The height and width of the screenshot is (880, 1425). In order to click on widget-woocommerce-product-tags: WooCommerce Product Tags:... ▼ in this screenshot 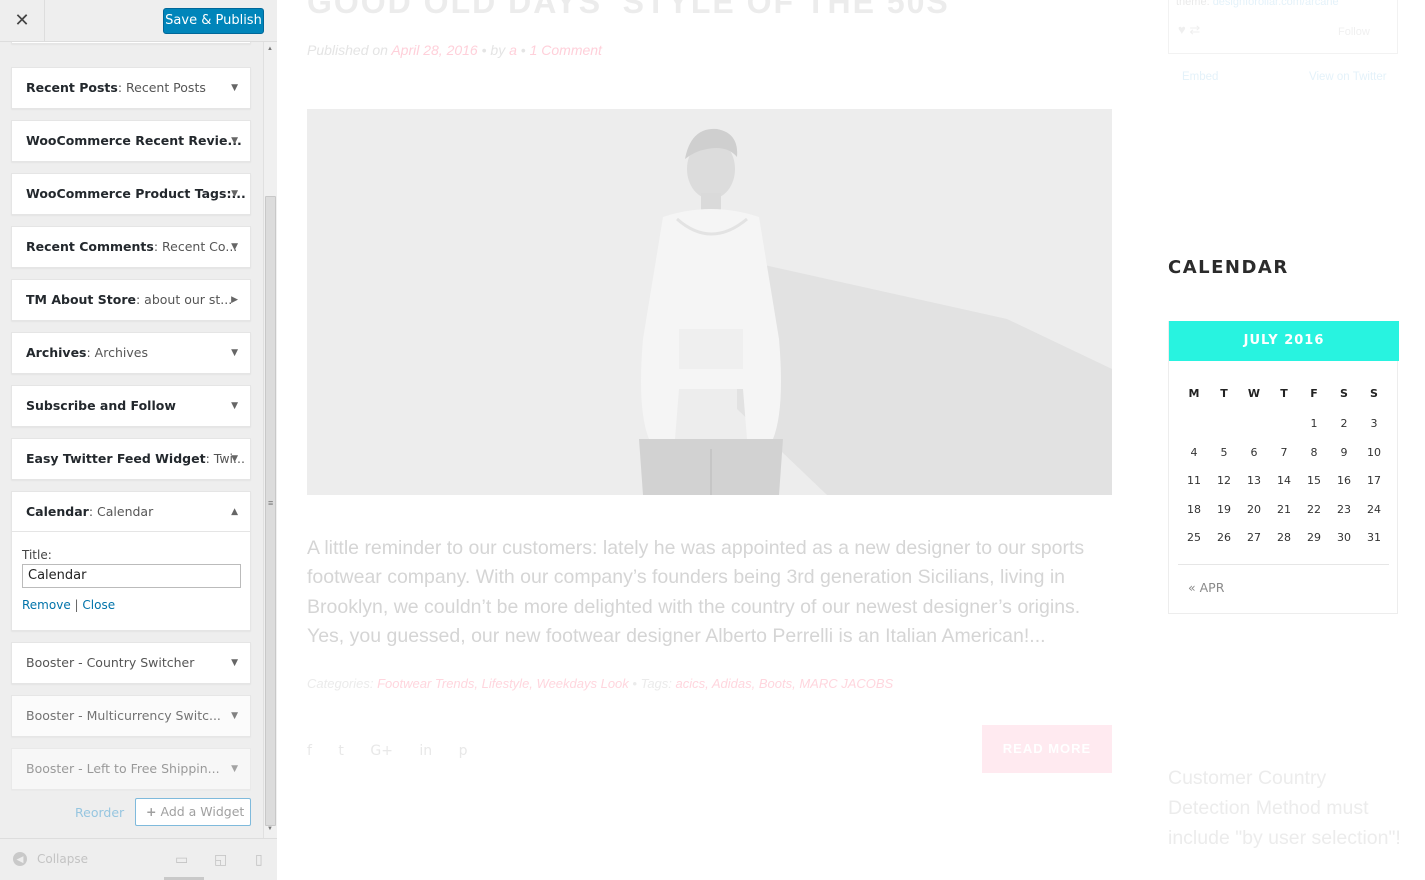, I will do `click(131, 194)`.